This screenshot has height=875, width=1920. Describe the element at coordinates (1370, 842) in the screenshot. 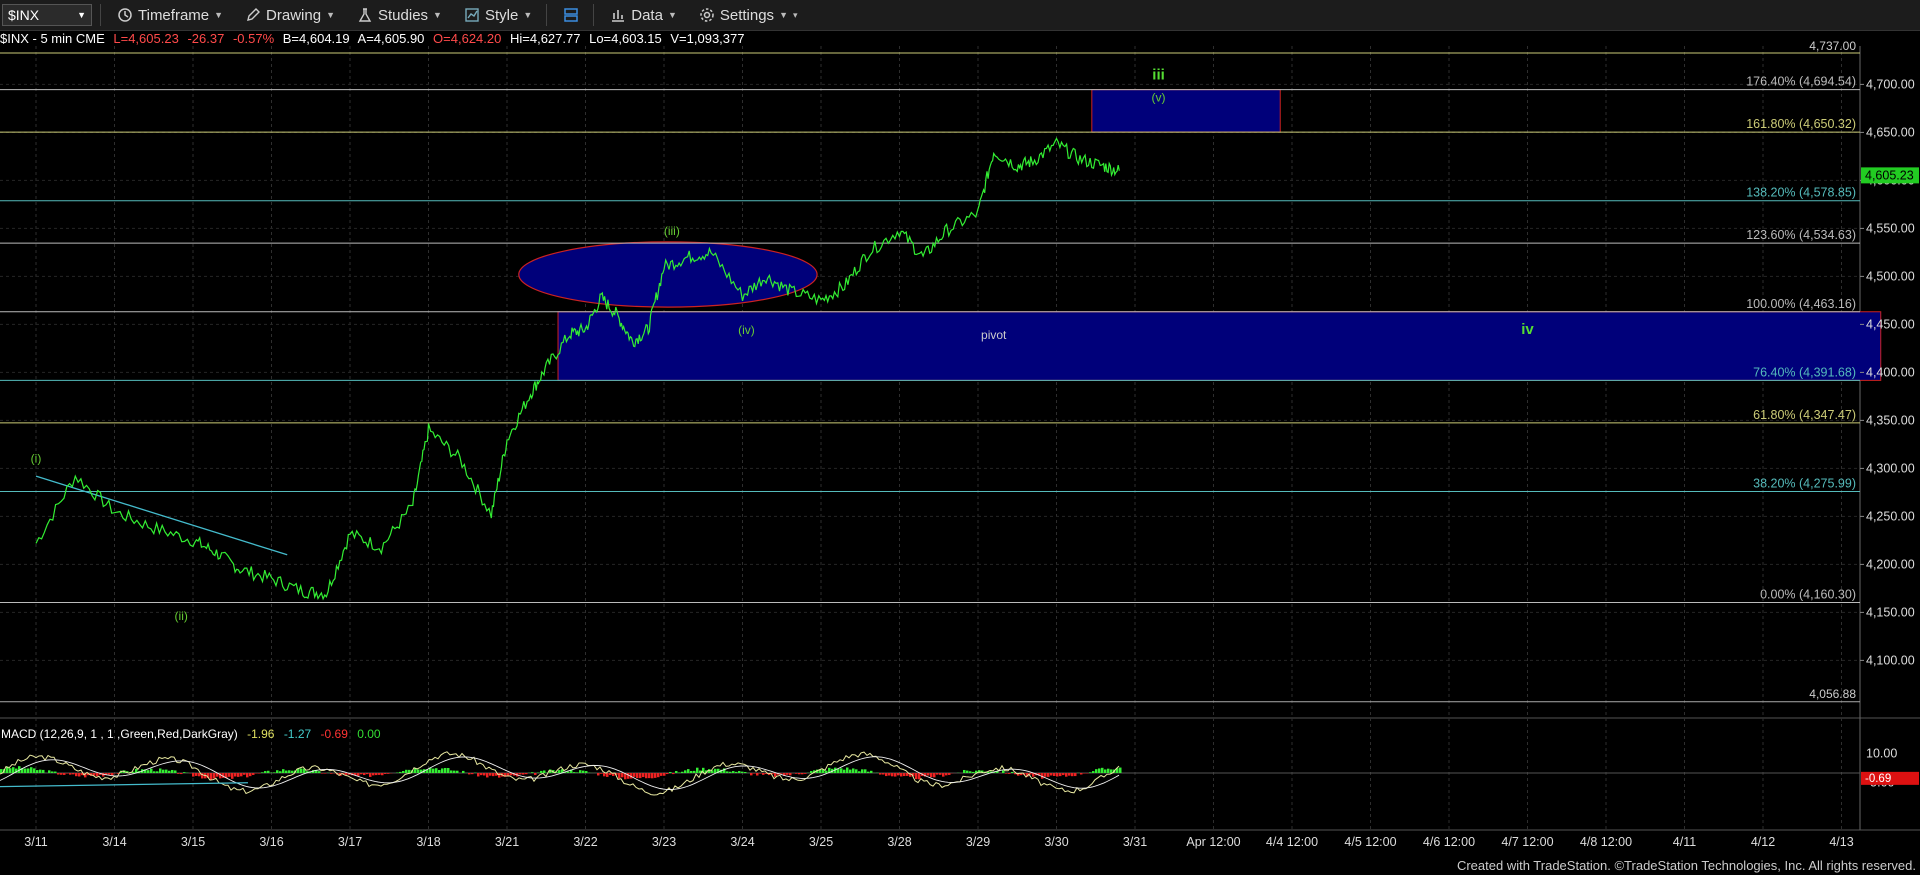

I see `x-tick-label: 4/5 12:00` at that location.